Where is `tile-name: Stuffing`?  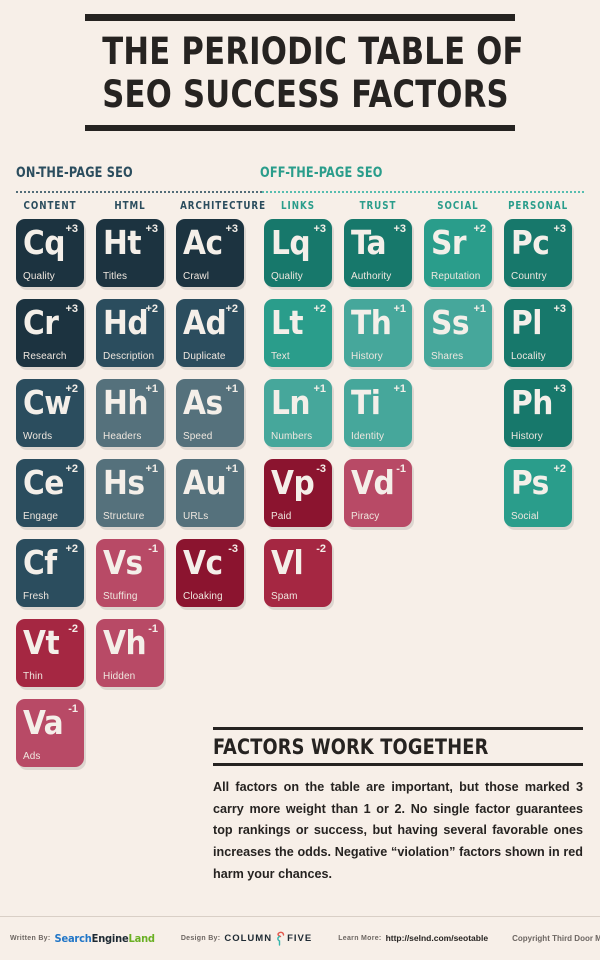 tile-name: Stuffing is located at coordinates (120, 596).